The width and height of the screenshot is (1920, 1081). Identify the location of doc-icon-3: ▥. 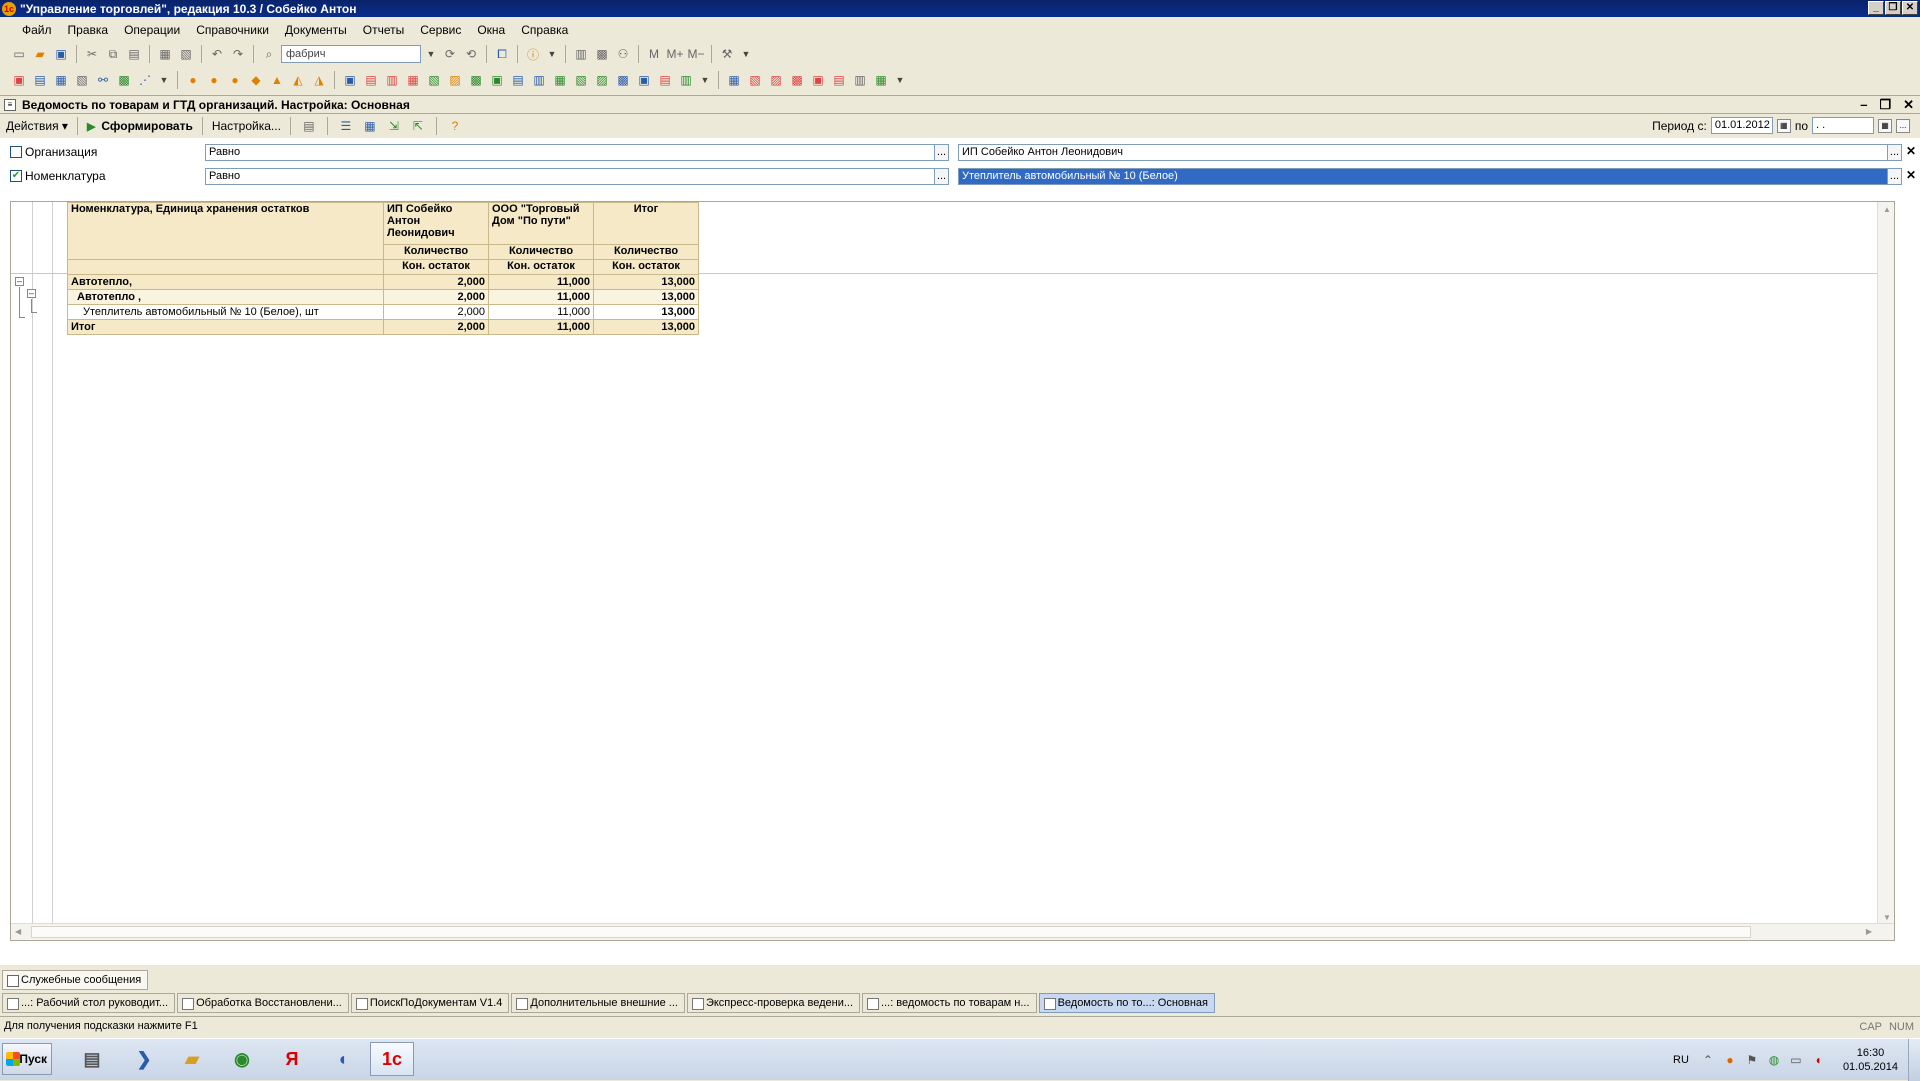
(392, 80).